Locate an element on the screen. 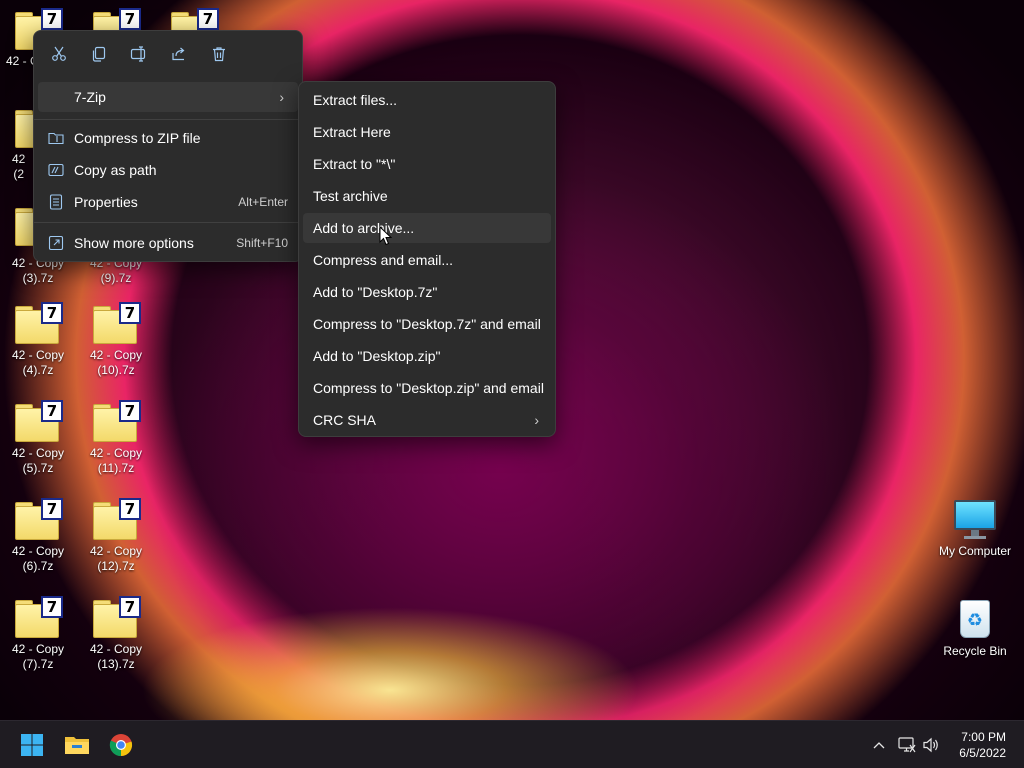 The height and width of the screenshot is (768, 1024). shortcut-label: Shift+F10 is located at coordinates (262, 243).